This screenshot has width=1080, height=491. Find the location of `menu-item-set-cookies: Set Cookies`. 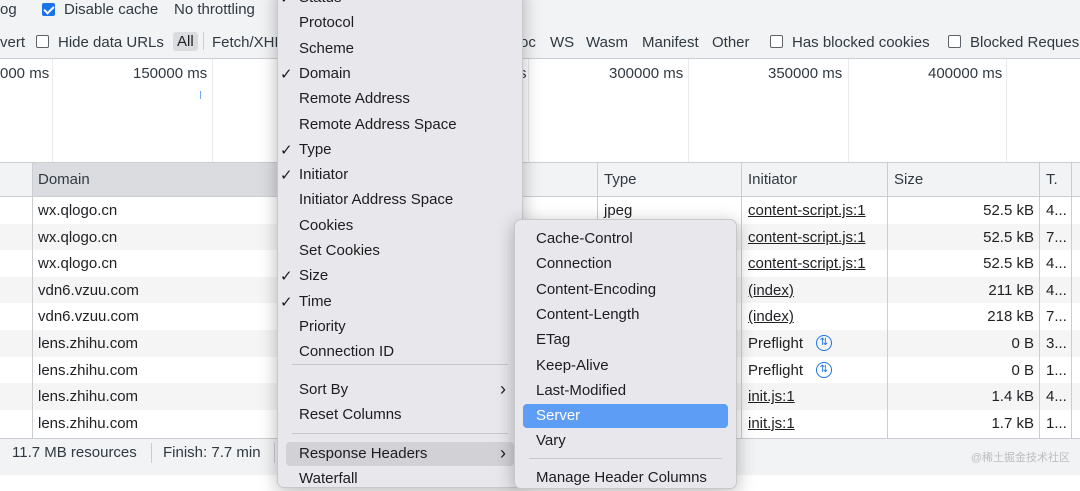

menu-item-set-cookies: Set Cookies is located at coordinates (400, 251).